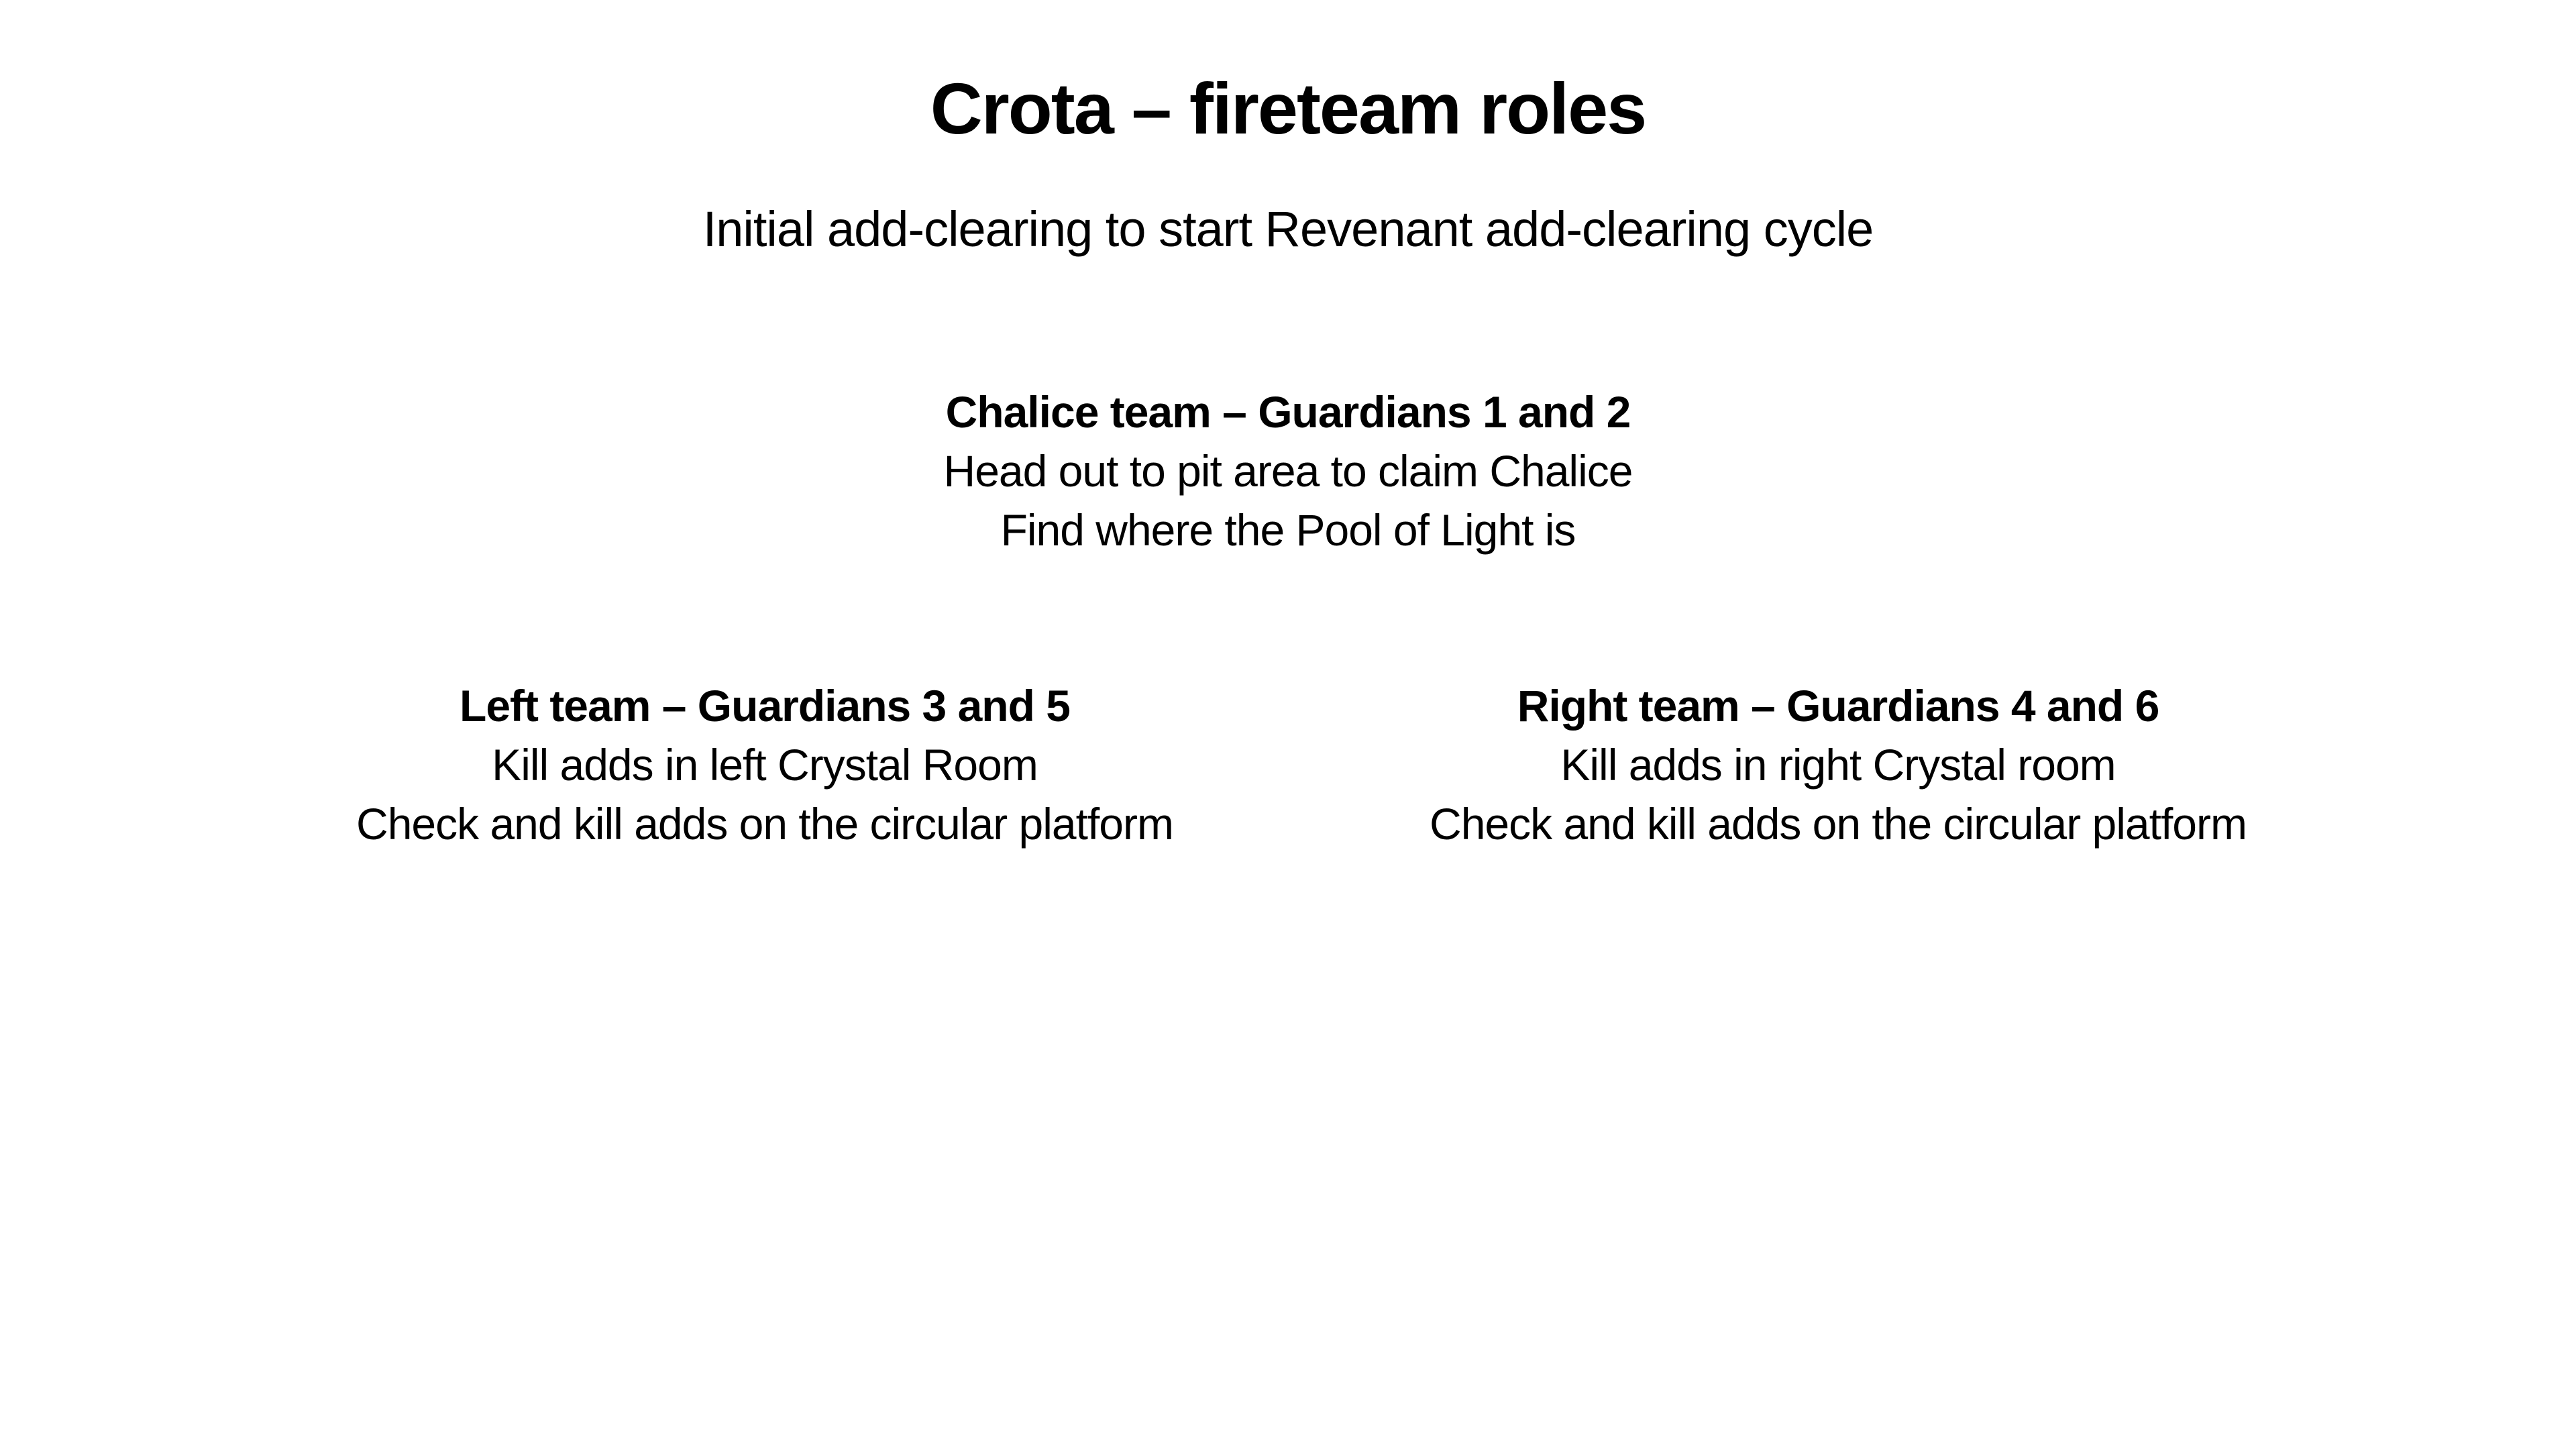  I want to click on left-team-heading: Left team – Guardians 3 and 5, so click(765, 706).